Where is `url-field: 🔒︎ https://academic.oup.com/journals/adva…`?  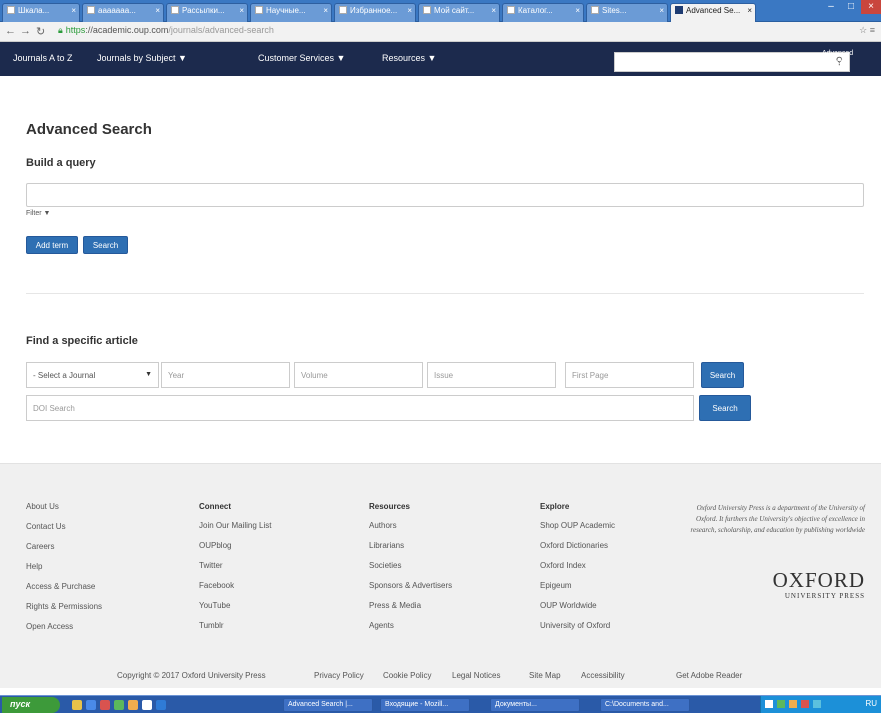 url-field: 🔒︎ https://academic.oup.com/journals/adva… is located at coordinates (166, 32).